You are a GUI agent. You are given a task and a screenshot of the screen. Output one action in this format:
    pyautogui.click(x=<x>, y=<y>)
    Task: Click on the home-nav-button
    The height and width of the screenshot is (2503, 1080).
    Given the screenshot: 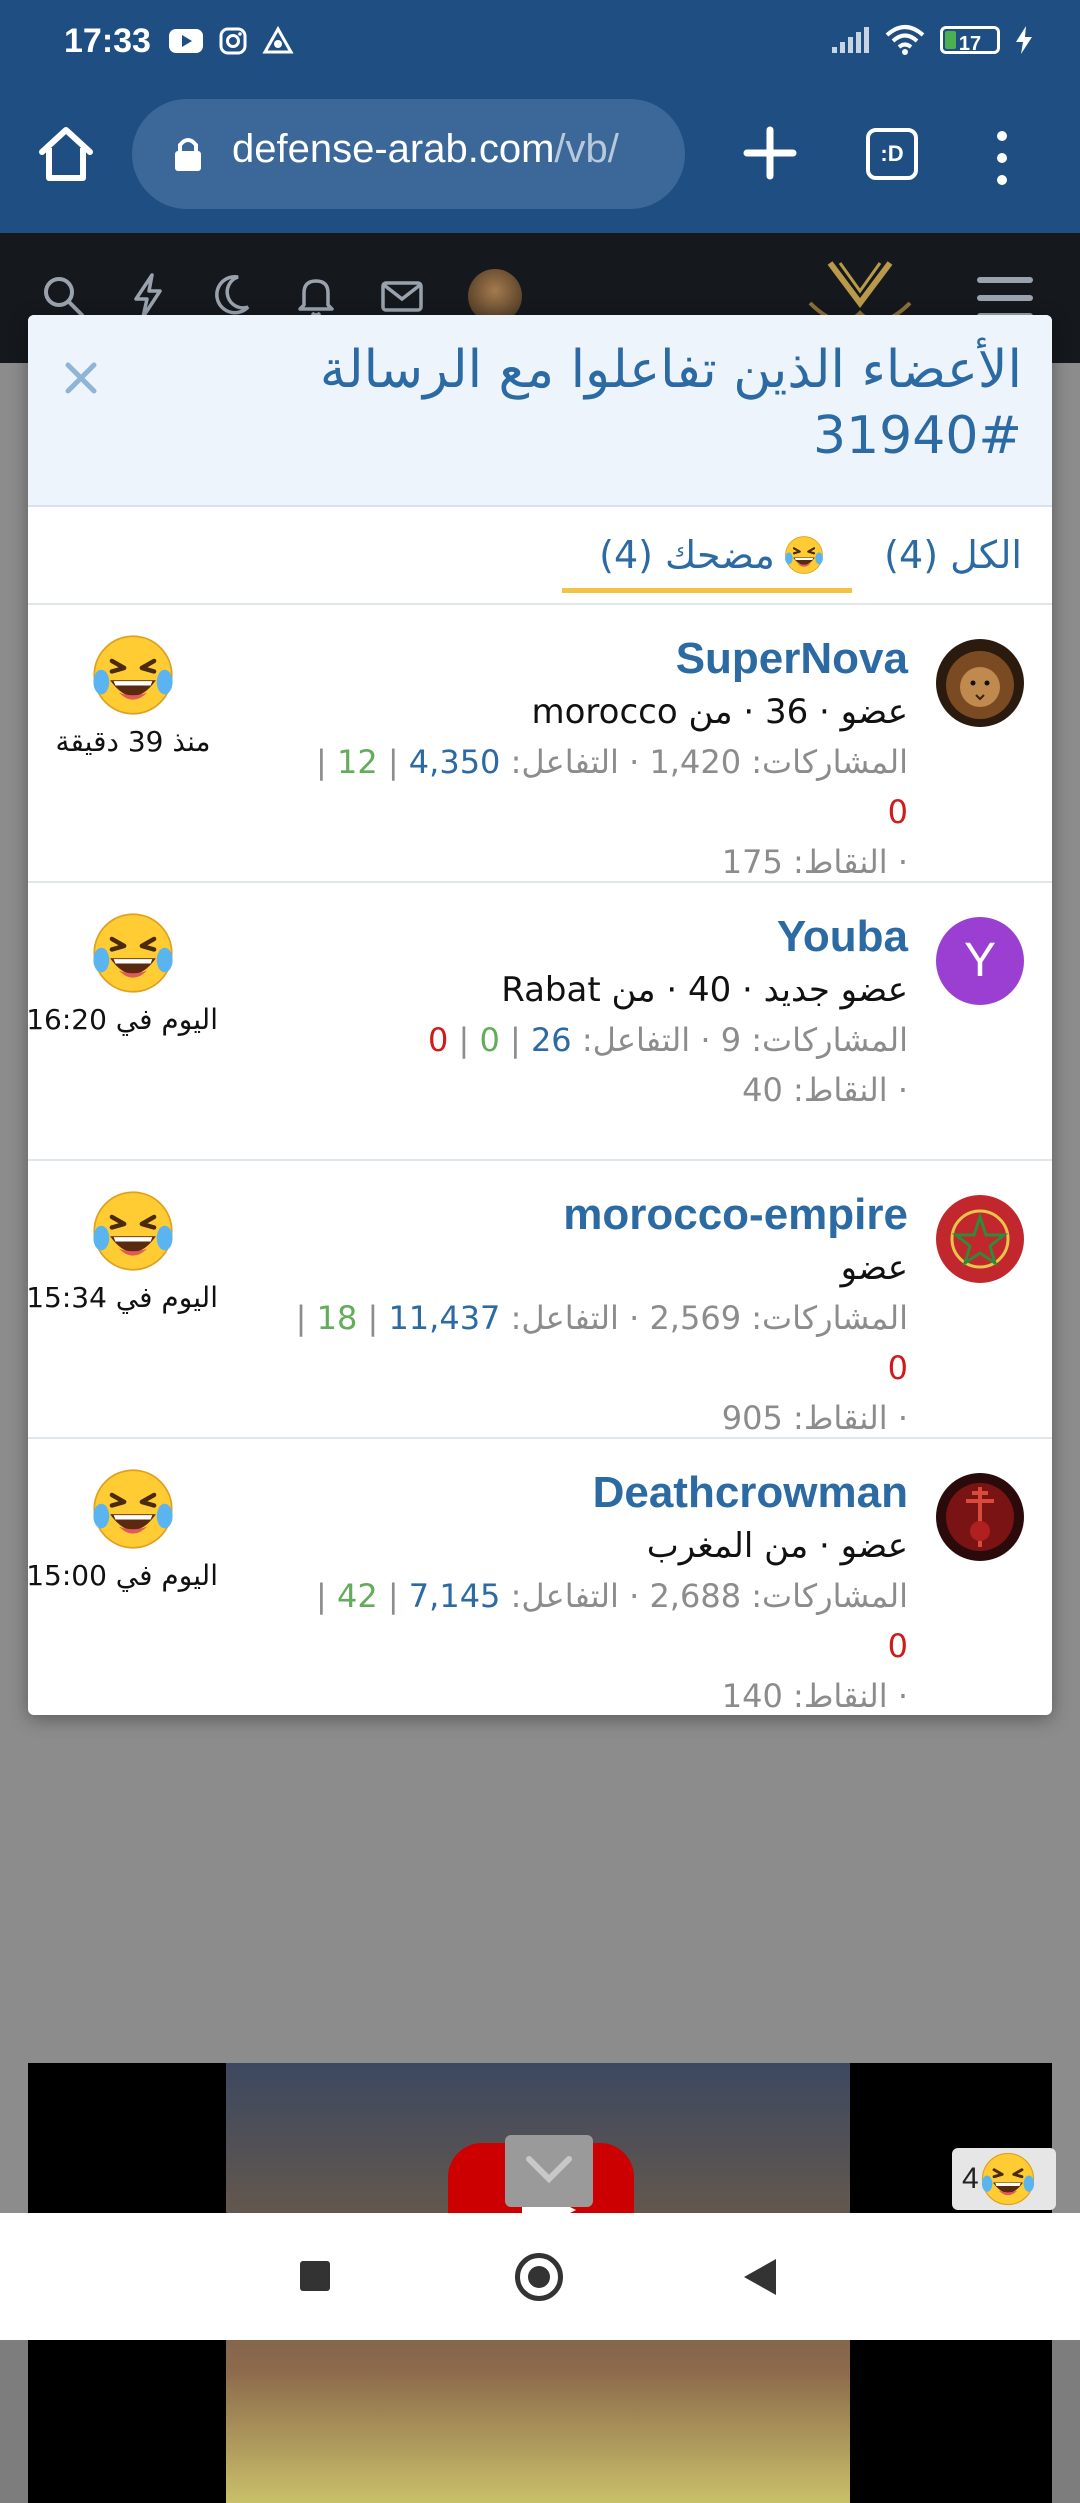 What is the action you would take?
    pyautogui.click(x=539, y=2277)
    